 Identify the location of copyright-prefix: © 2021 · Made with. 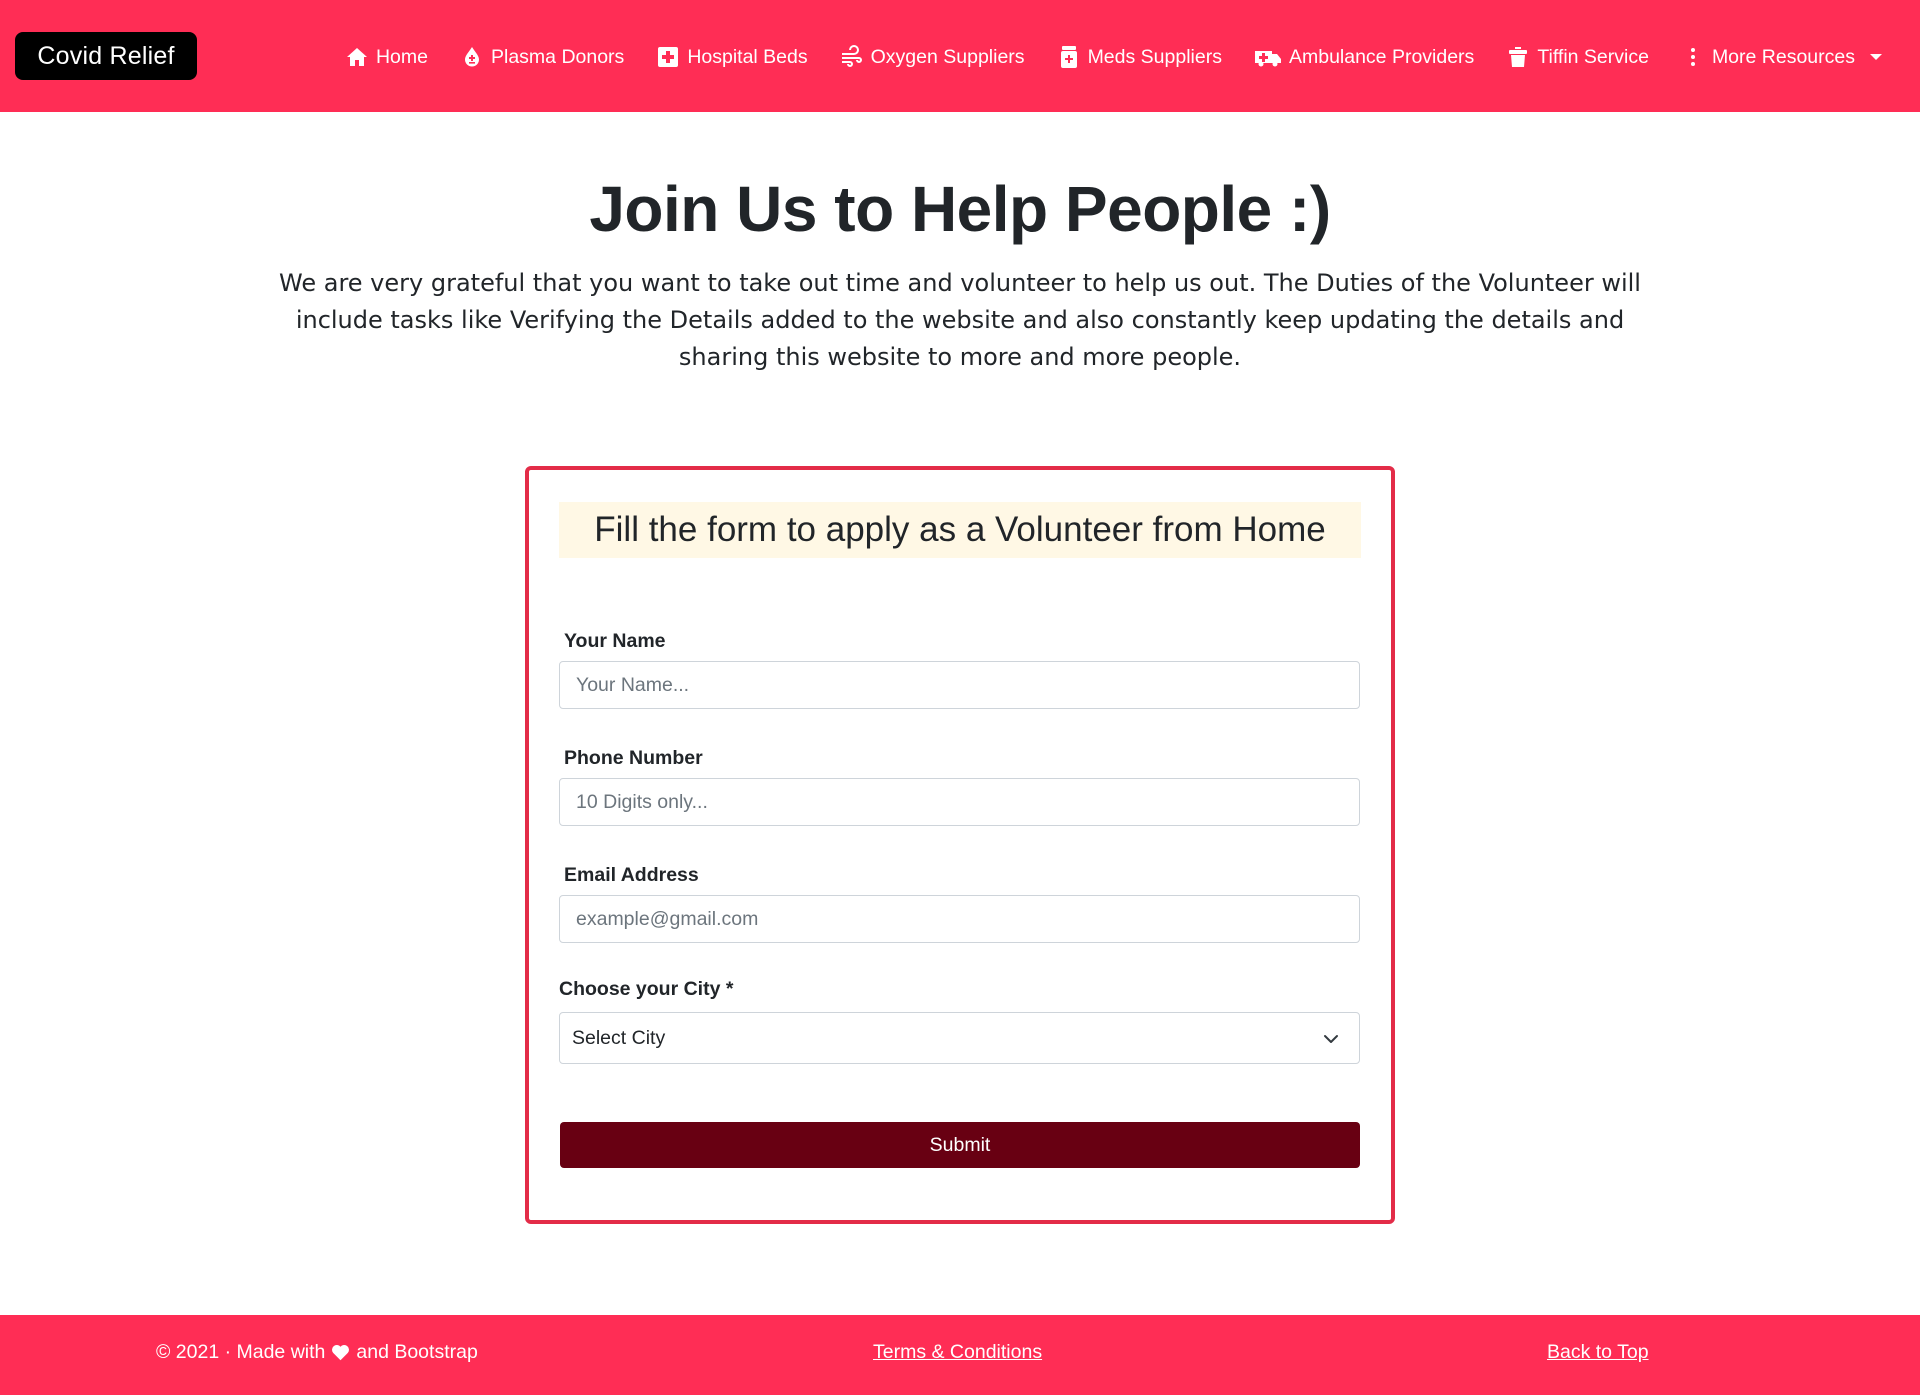
(241, 1352).